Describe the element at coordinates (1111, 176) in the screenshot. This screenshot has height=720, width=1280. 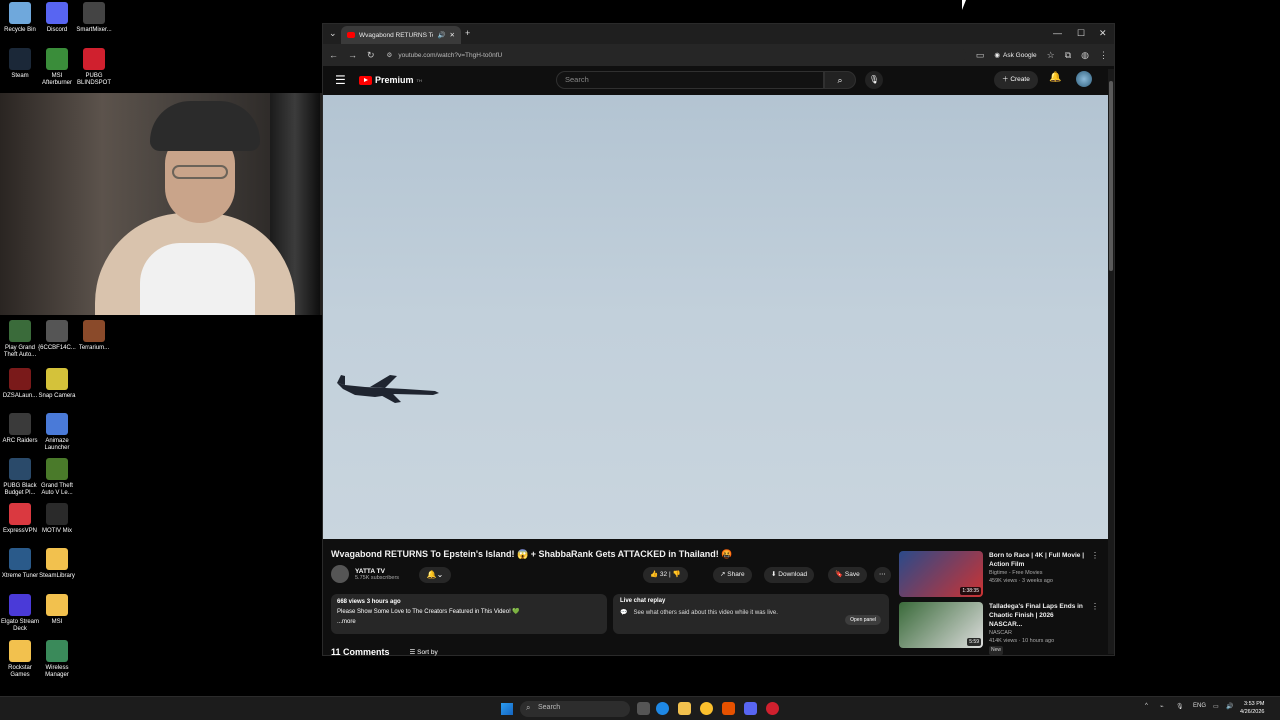
I see `scrollbar-thumb` at that location.